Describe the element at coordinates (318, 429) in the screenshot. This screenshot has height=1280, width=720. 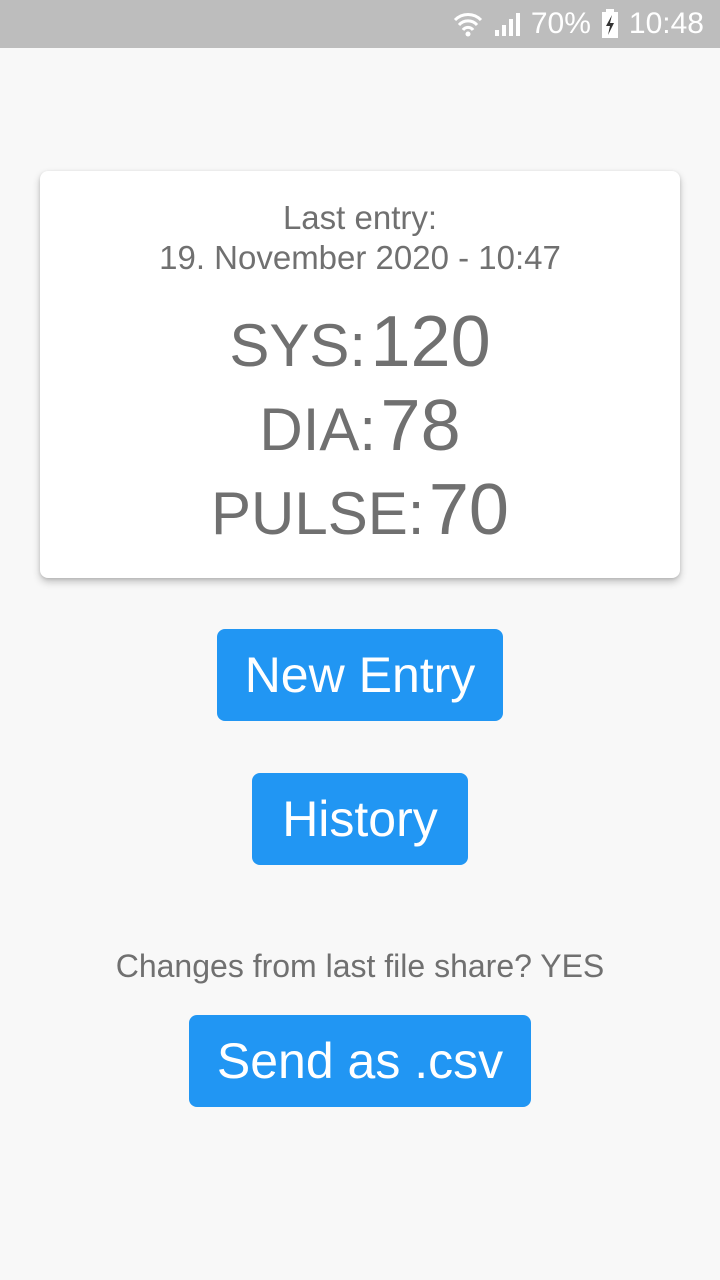
I see `dia-label: DIA:` at that location.